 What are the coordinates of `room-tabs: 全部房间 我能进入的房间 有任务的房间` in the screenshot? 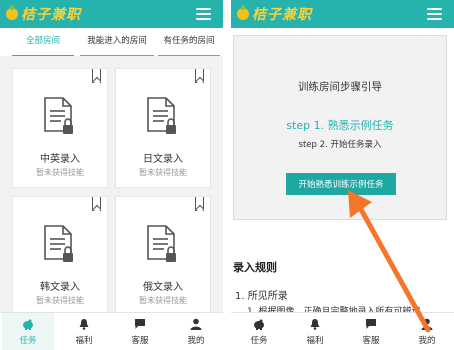 It's located at (111, 42).